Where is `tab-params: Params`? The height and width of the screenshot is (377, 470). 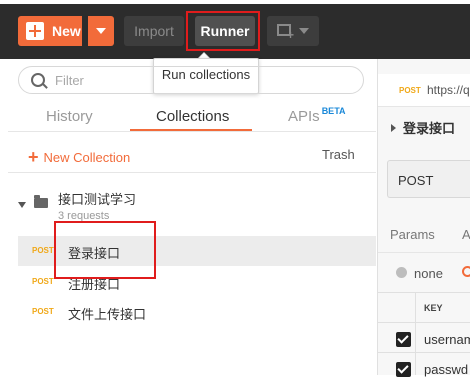
tab-params: Params is located at coordinates (412, 234).